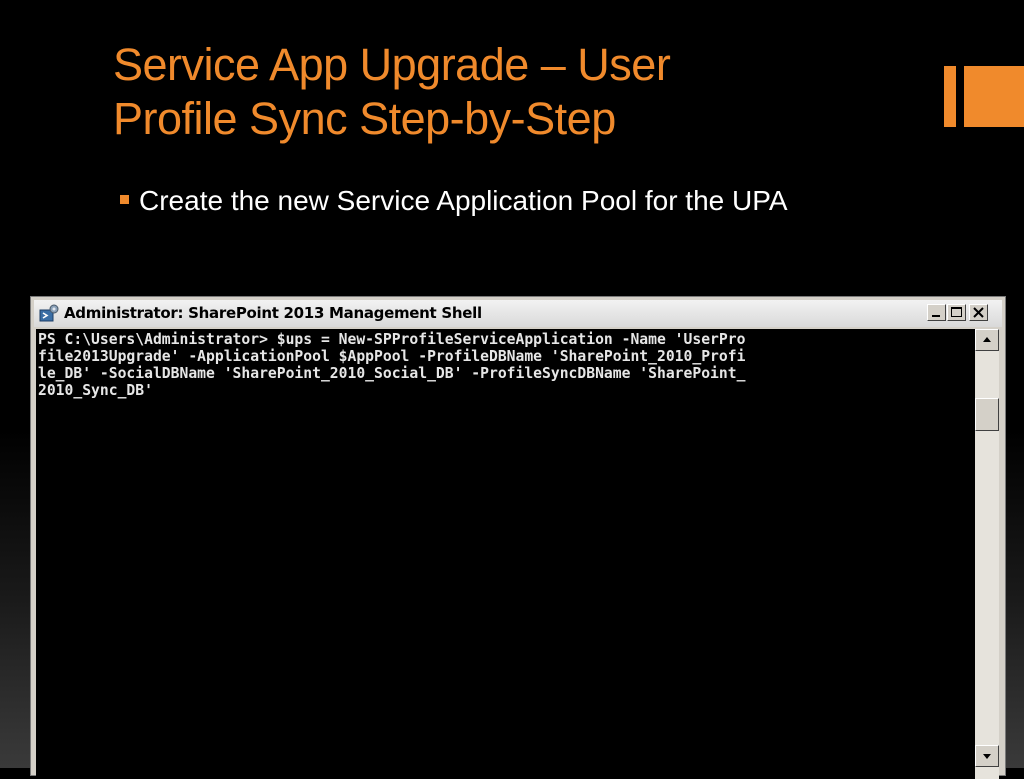 The image size is (1024, 779). What do you see at coordinates (124, 199) in the screenshot?
I see `square-bullet-icon` at bounding box center [124, 199].